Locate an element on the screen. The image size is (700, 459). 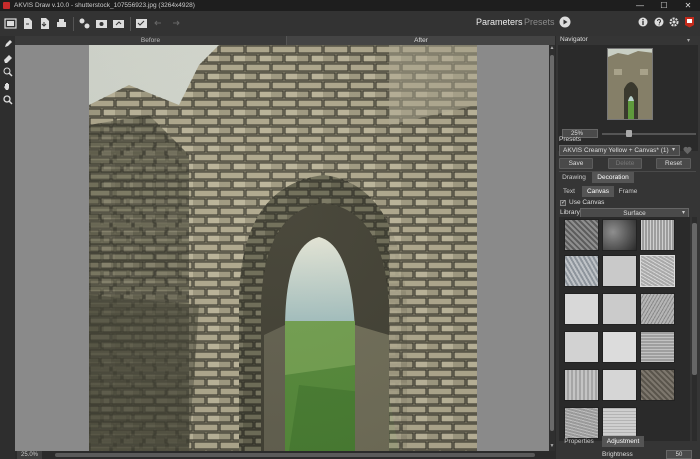
brightness-value: 50 is located at coordinates (679, 454).